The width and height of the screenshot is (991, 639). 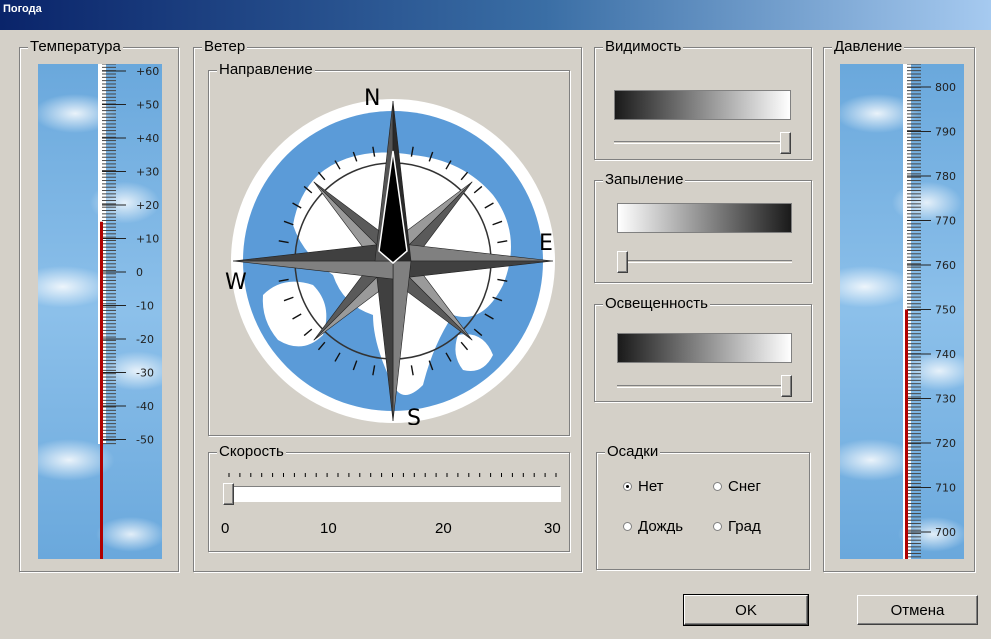 What do you see at coordinates (902, 311) in the screenshot?
I see `pressure-barometer: 800 790 780 770 760 750 740 730 720 710 700` at bounding box center [902, 311].